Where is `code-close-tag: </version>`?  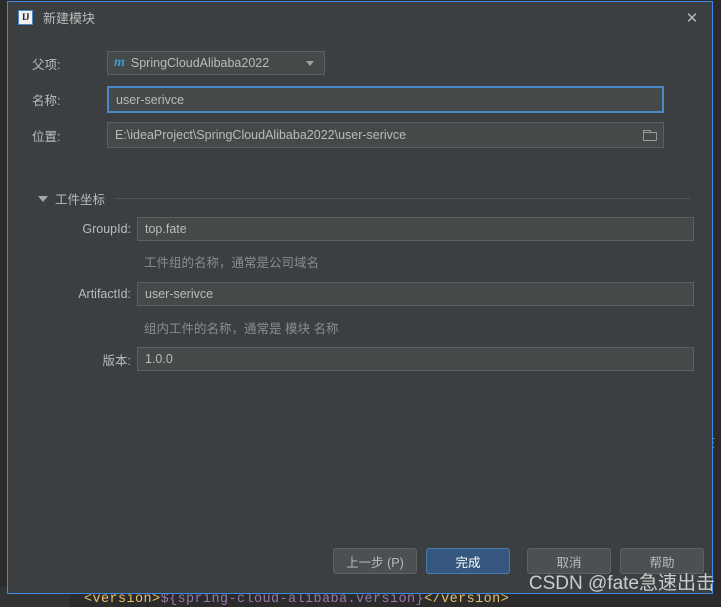 code-close-tag: </version> is located at coordinates (467, 599).